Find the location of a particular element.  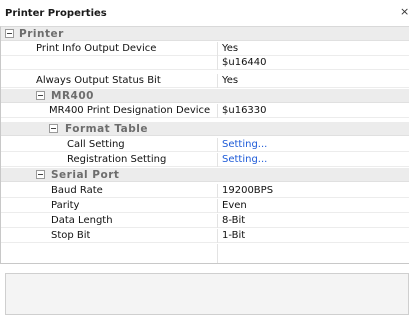

panel-title: Printer Properties is located at coordinates (56, 13).